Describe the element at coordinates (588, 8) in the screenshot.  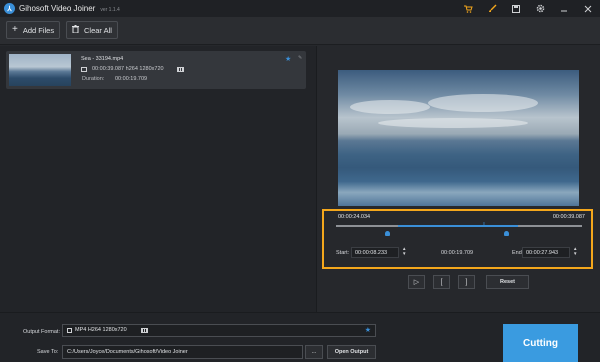
I see `close-icon` at that location.